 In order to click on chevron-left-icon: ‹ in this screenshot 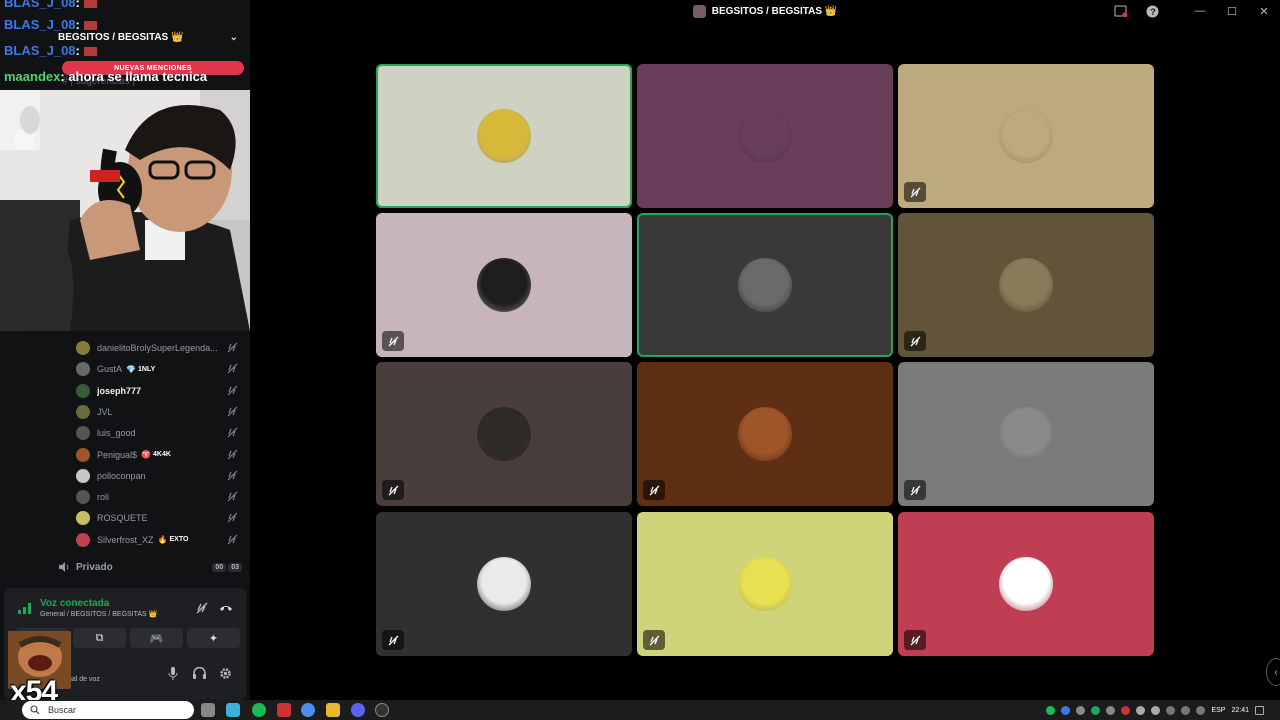, I will do `click(1273, 672)`.